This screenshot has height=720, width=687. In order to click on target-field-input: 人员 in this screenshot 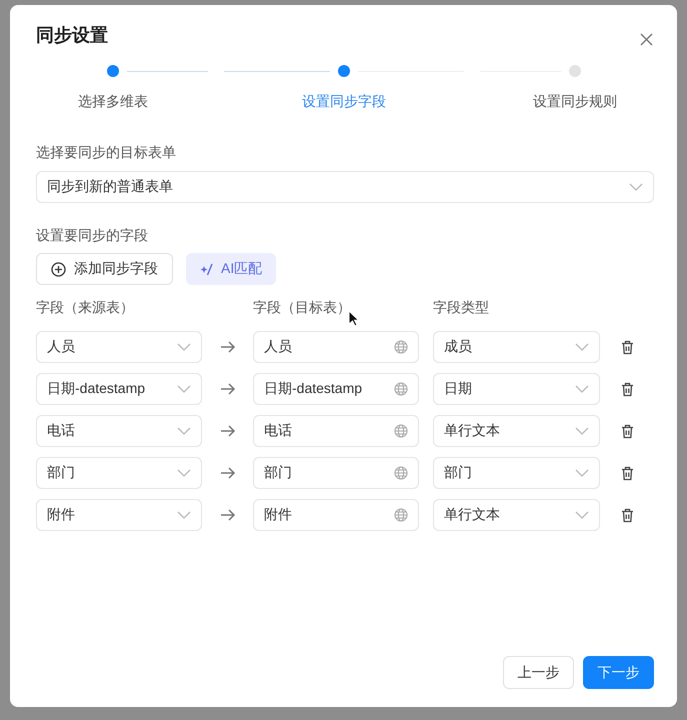, I will do `click(336, 347)`.